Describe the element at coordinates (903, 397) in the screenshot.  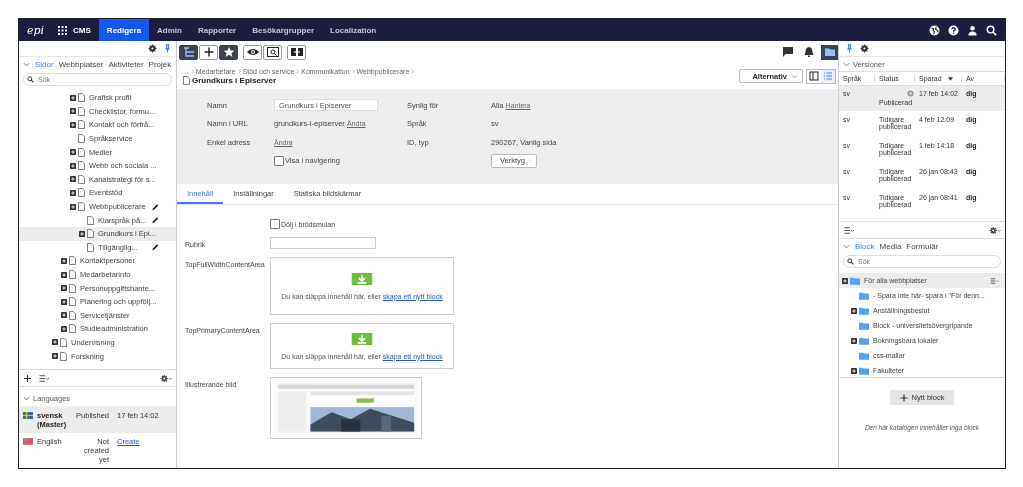
I see `plus-icon` at that location.